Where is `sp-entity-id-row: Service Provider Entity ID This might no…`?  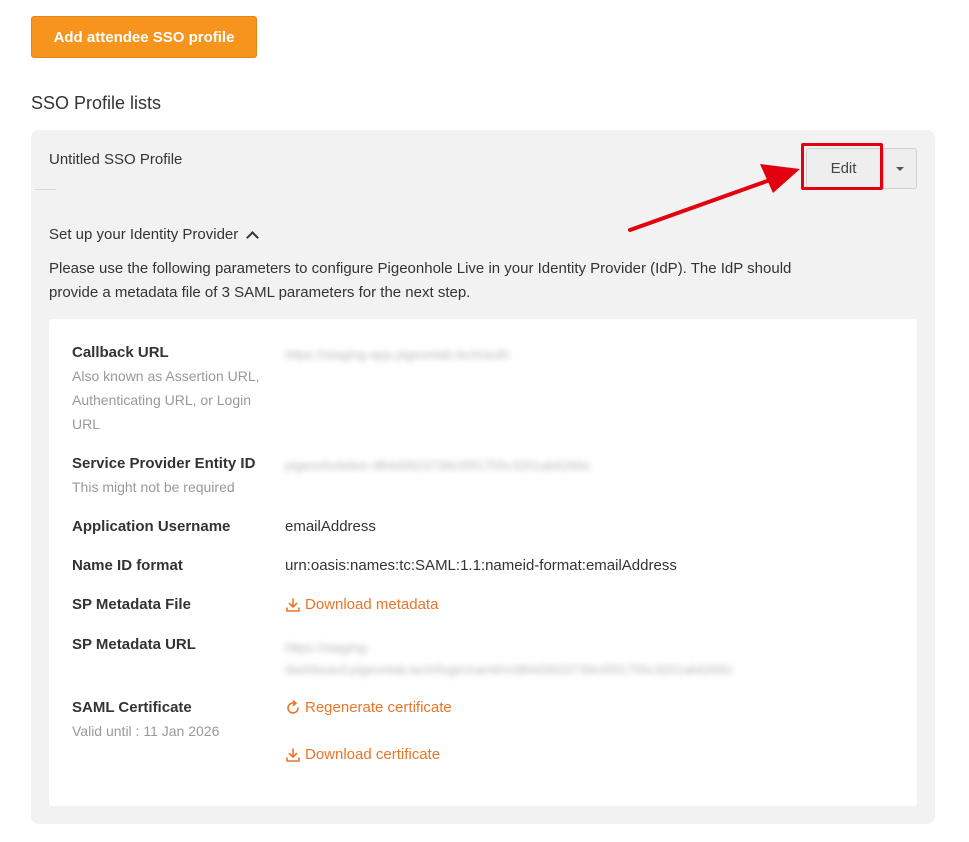
sp-entity-id-row: Service Provider Entity ID This might no… is located at coordinates (167, 476).